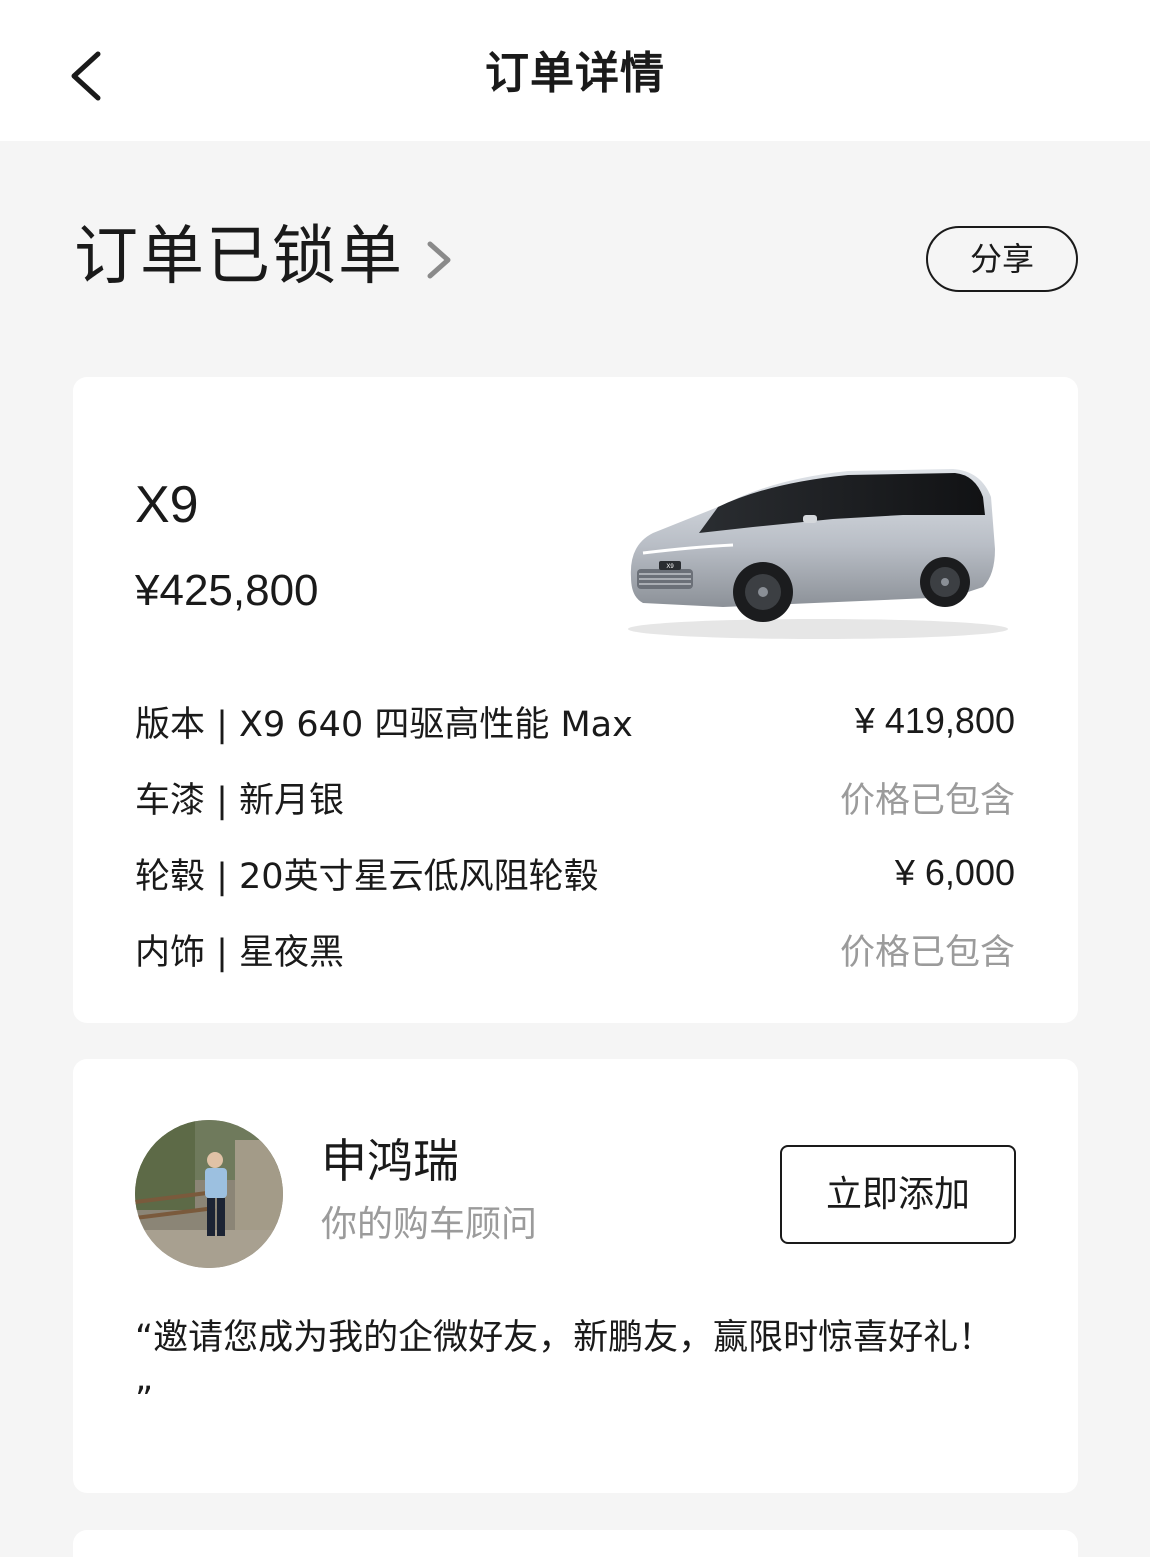 The image size is (1150, 1557). Describe the element at coordinates (429, 1224) in the screenshot. I see `advisor-role: 你的购车顾问` at that location.